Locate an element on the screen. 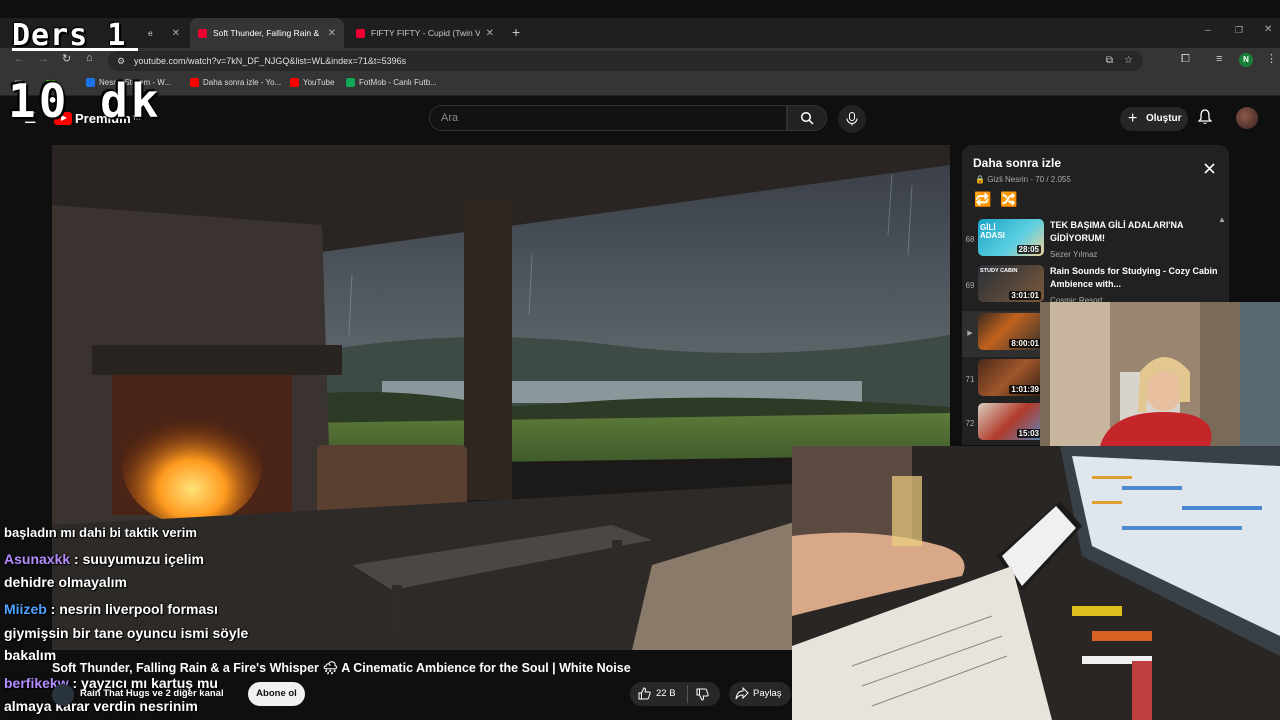 The width and height of the screenshot is (1280, 720). item-index: 72 is located at coordinates (970, 423).